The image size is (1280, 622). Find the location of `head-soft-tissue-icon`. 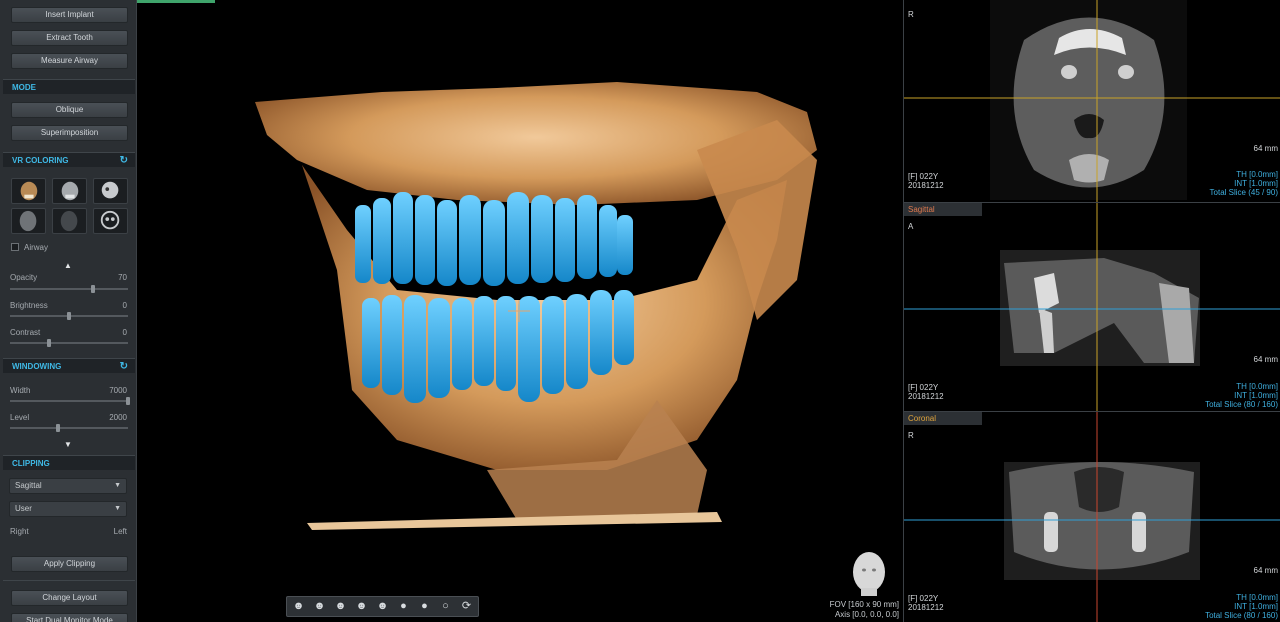

head-soft-tissue-icon is located at coordinates (28, 221).